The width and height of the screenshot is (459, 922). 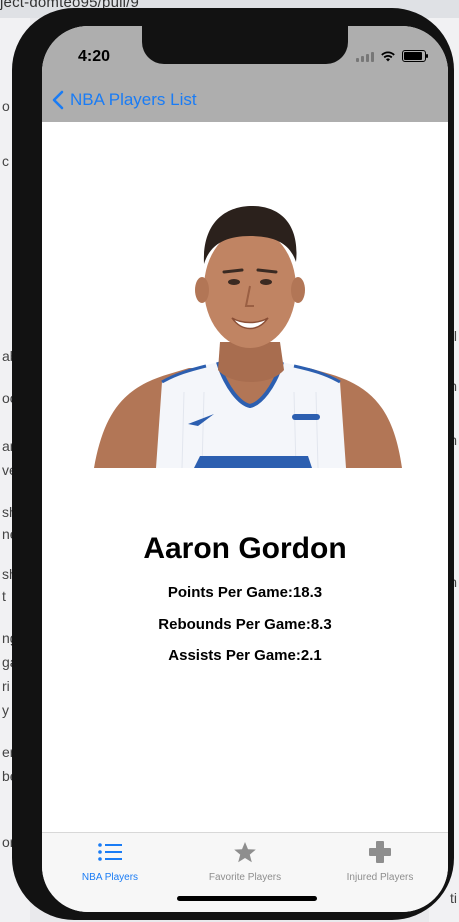 What do you see at coordinates (365, 56) in the screenshot?
I see `cellular-signal-icon` at bounding box center [365, 56].